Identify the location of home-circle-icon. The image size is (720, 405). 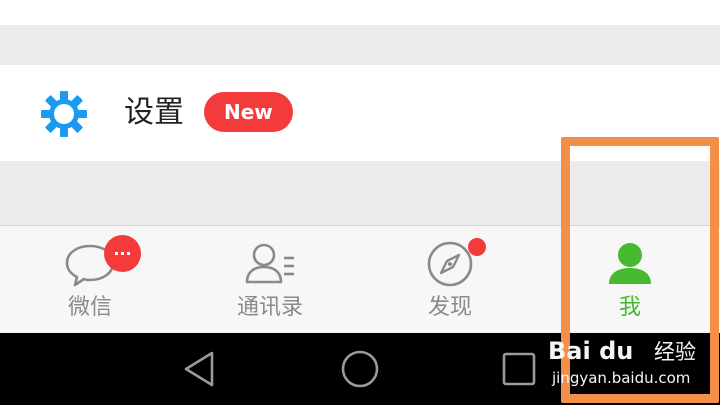
(360, 369).